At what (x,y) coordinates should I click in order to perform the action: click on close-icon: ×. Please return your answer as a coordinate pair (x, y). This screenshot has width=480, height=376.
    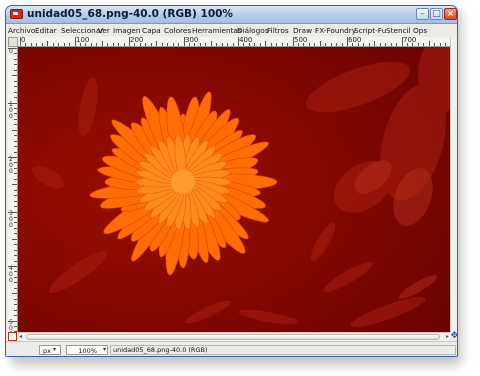
    Looking at the image, I should click on (450, 14).